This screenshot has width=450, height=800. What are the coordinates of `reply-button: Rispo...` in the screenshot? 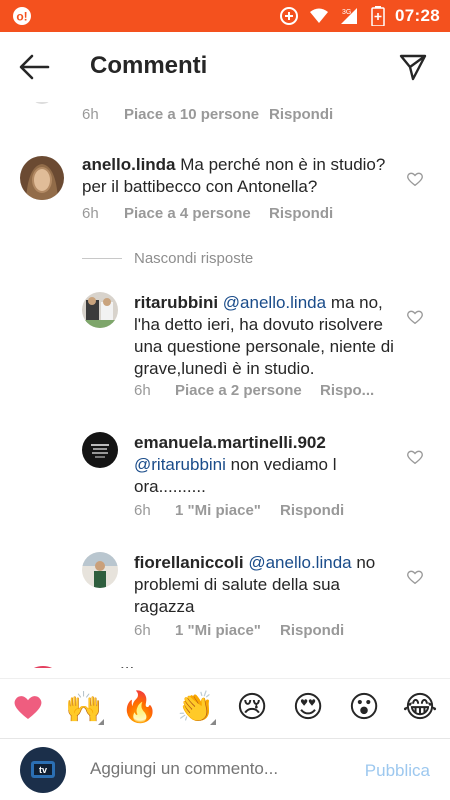 It's located at (347, 390).